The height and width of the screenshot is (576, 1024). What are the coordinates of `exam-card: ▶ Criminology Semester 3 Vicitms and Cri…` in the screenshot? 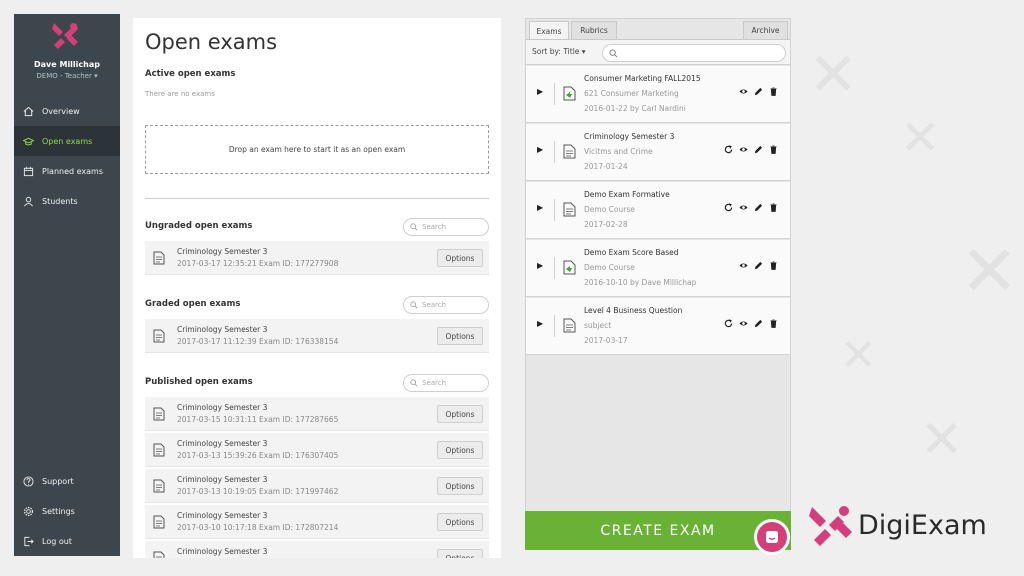 It's located at (658, 152).